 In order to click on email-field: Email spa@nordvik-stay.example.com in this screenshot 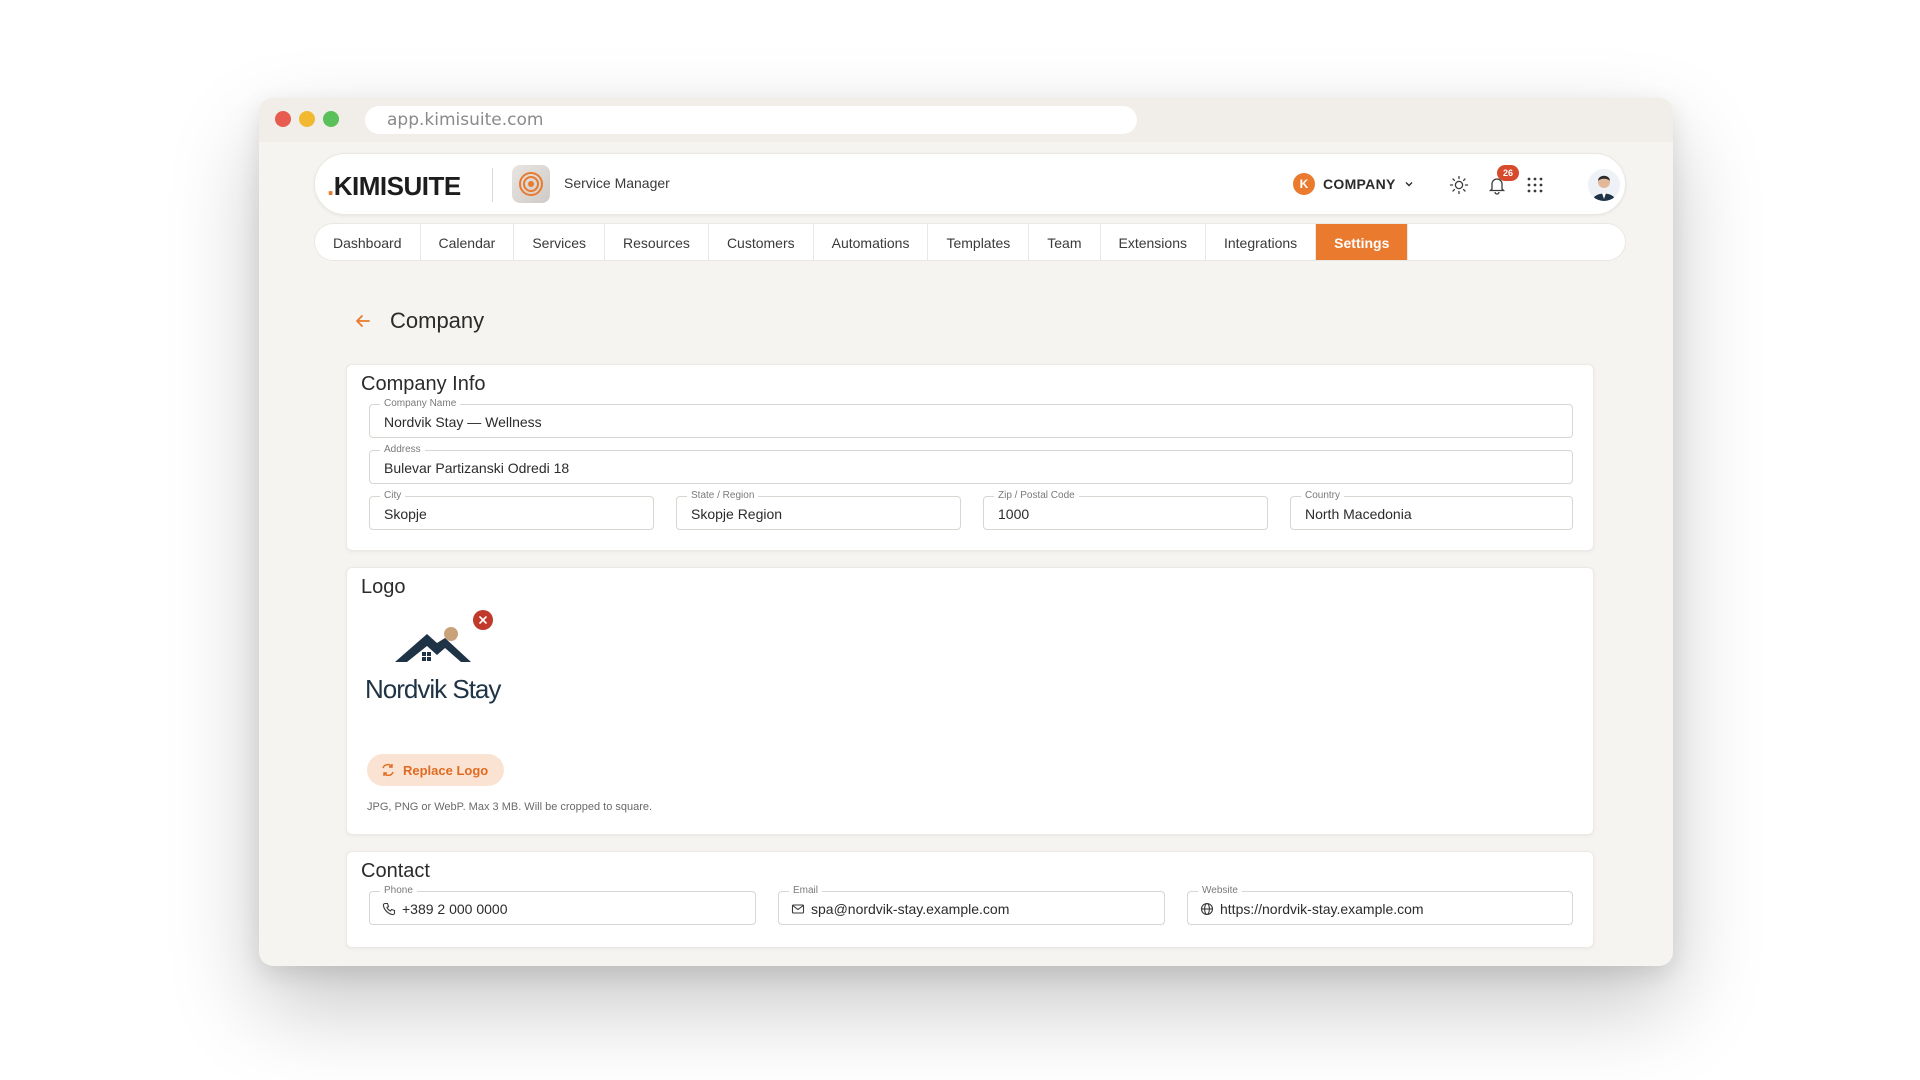, I will do `click(971, 905)`.